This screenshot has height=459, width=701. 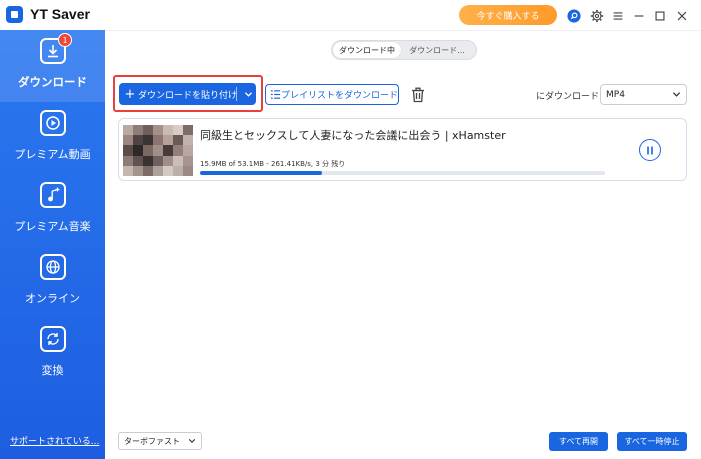 What do you see at coordinates (236, 94) in the screenshot?
I see `button-divider` at bounding box center [236, 94].